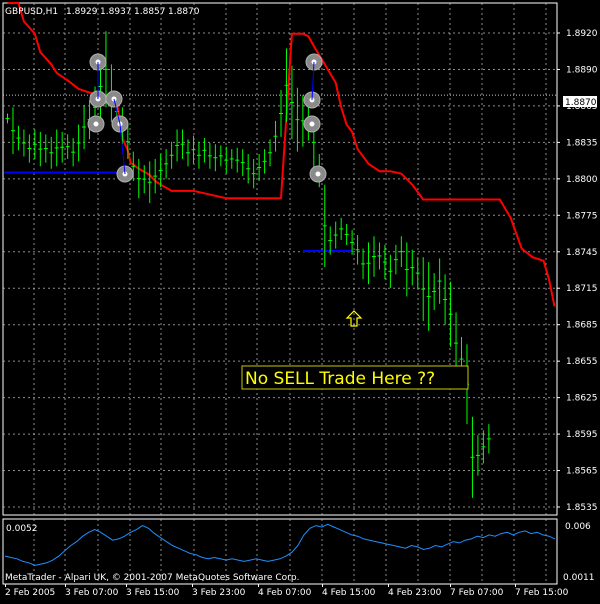  What do you see at coordinates (178, 212) in the screenshot?
I see `level-lines-layer` at bounding box center [178, 212].